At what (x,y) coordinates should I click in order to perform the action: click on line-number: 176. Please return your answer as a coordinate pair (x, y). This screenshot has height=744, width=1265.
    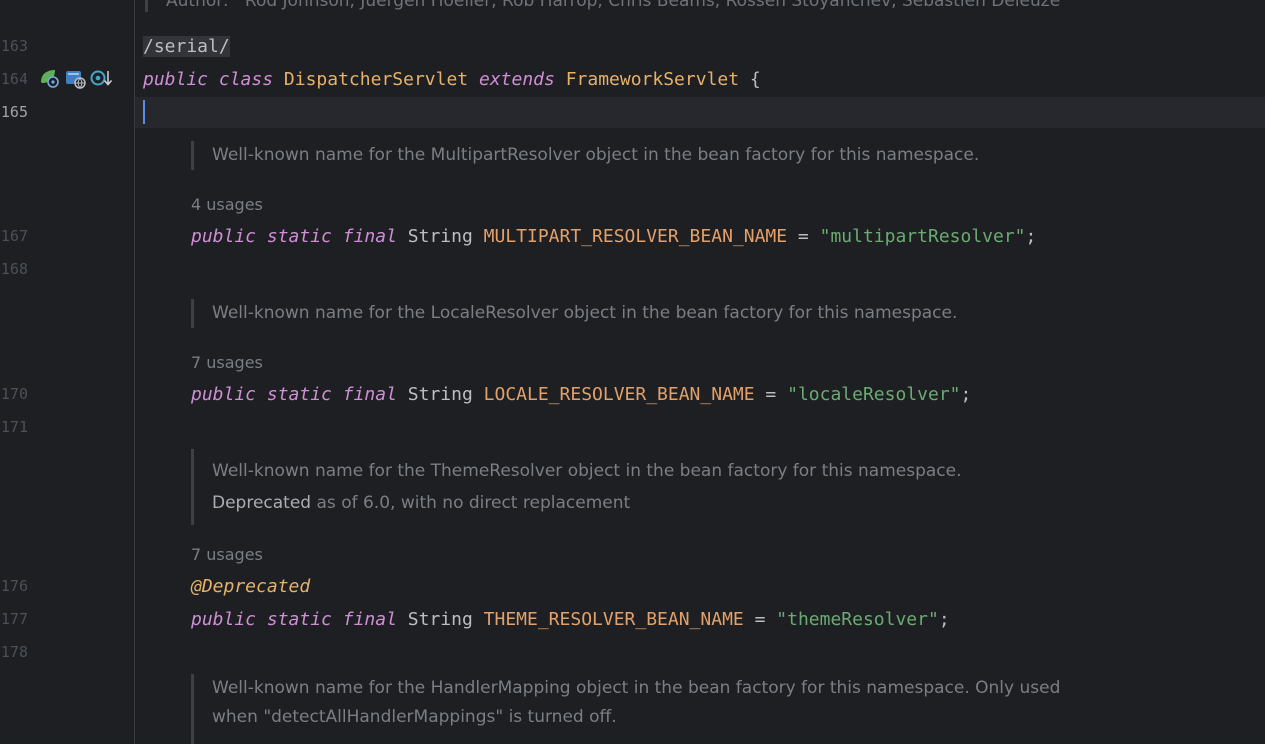
    Looking at the image, I should click on (14, 586).